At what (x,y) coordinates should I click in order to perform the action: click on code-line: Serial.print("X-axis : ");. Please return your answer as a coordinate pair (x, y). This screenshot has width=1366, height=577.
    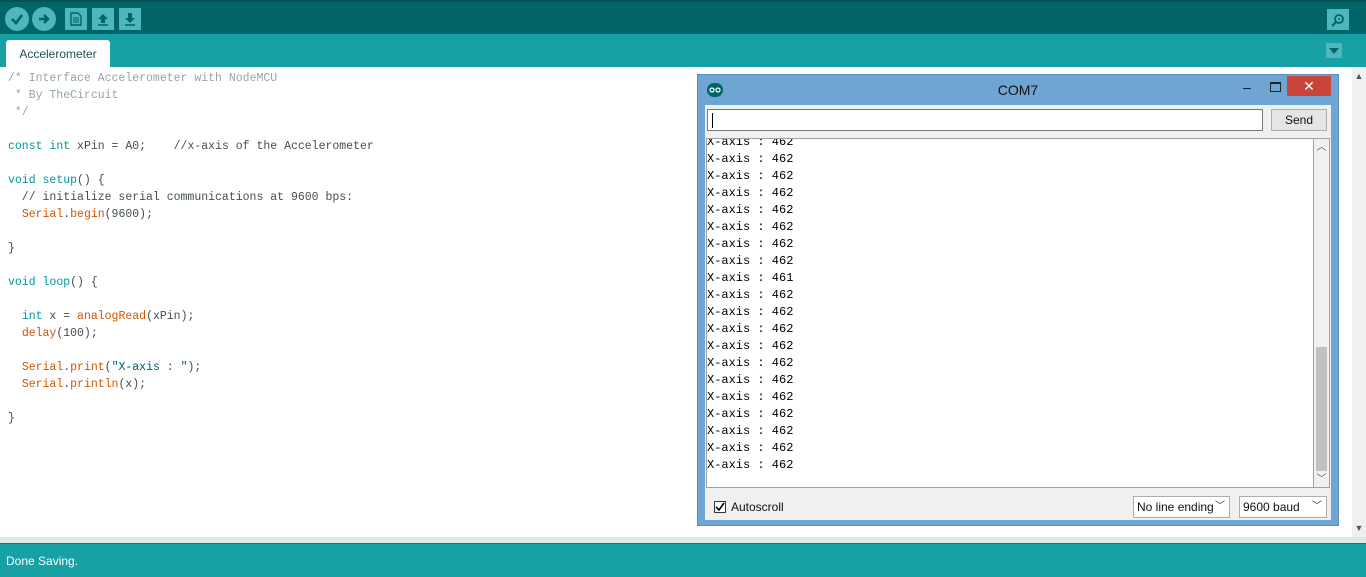
    Looking at the image, I should click on (191, 367).